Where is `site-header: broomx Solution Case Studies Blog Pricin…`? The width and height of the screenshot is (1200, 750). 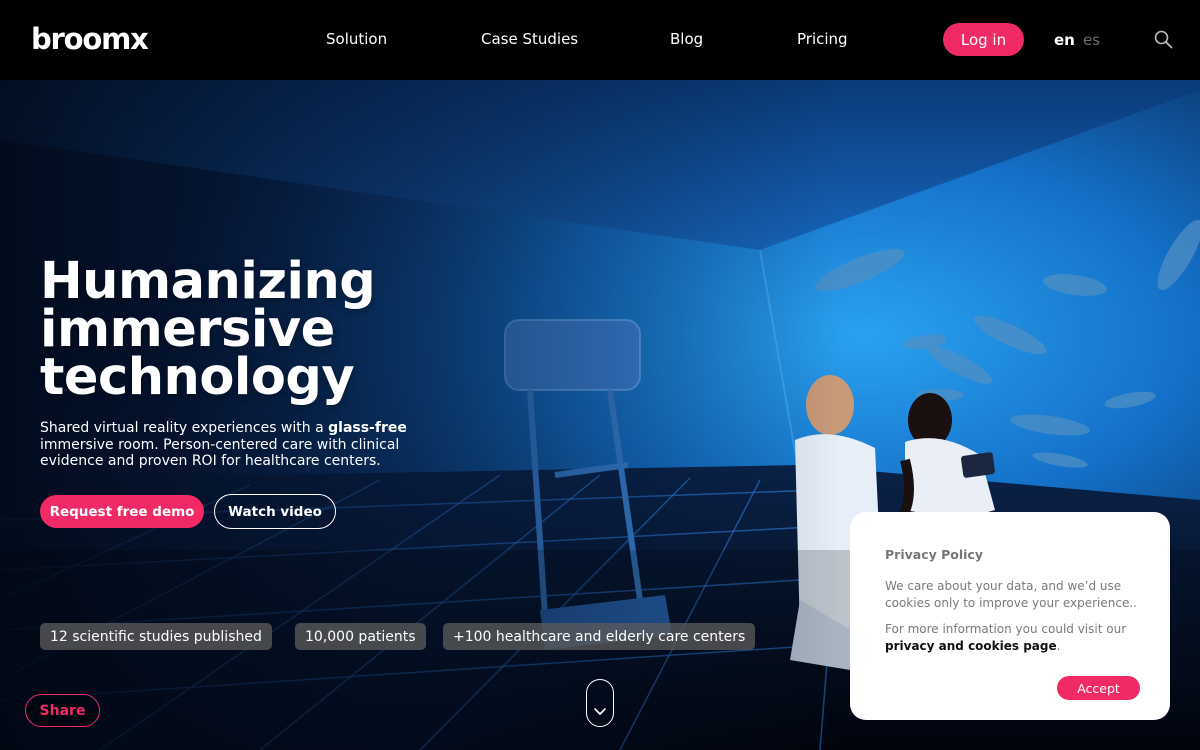 site-header: broomx Solution Case Studies Blog Pricin… is located at coordinates (600, 40).